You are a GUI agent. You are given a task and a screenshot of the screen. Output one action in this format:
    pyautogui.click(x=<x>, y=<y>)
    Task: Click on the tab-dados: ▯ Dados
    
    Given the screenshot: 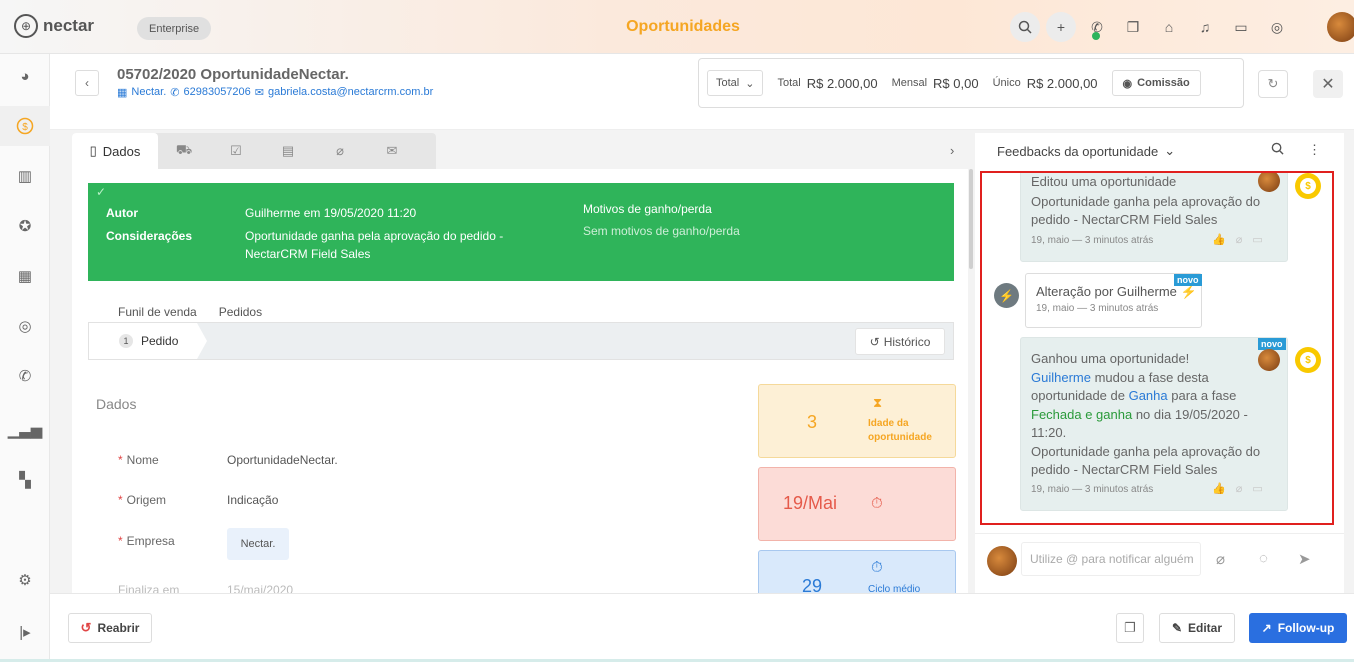 What is the action you would take?
    pyautogui.click(x=115, y=151)
    